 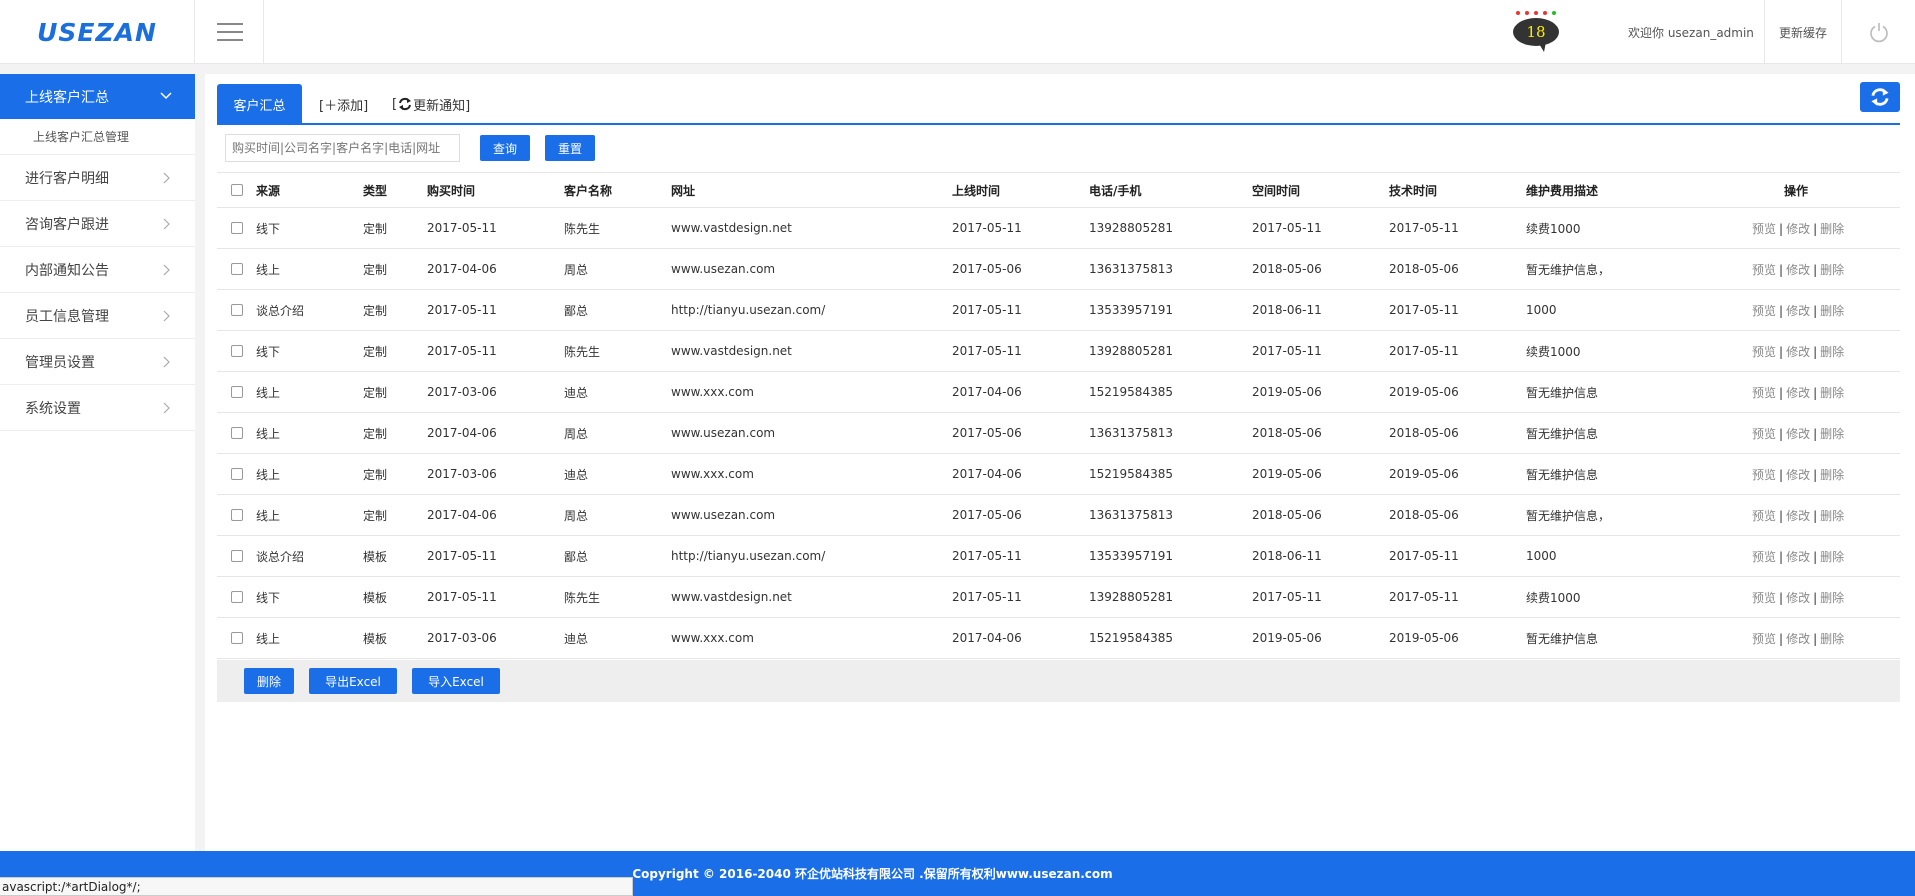 What do you see at coordinates (97, 96) in the screenshot?
I see `sidebar-item-online-summary: 上线客户汇总` at bounding box center [97, 96].